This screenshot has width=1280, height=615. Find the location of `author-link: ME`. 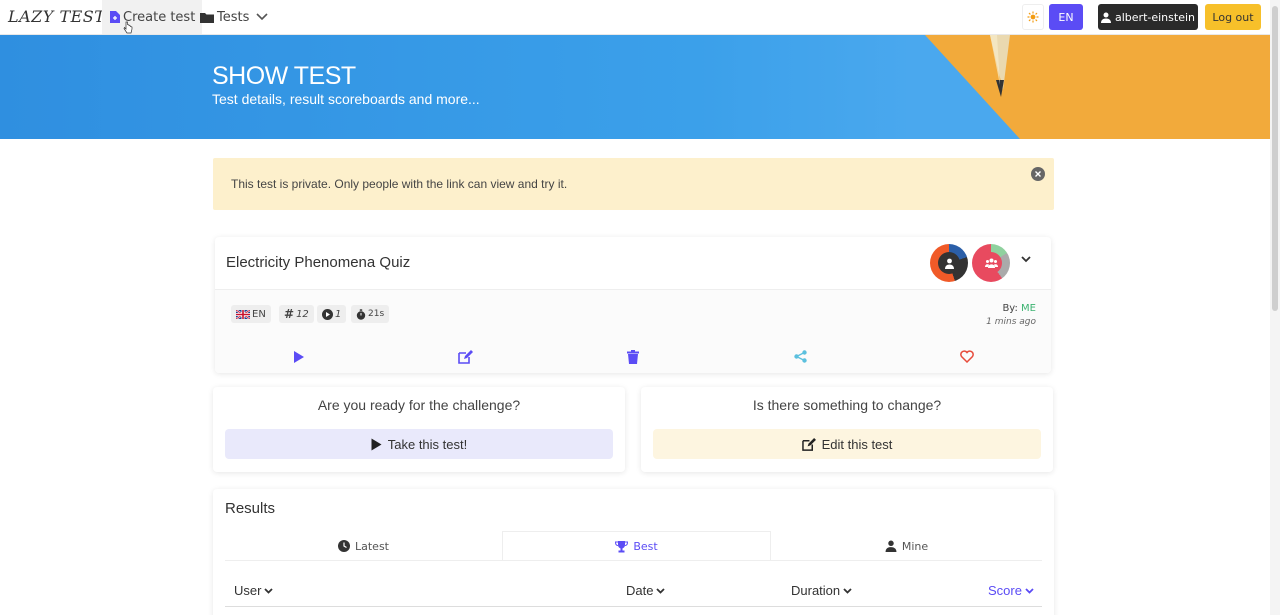

author-link: ME is located at coordinates (1028, 308).